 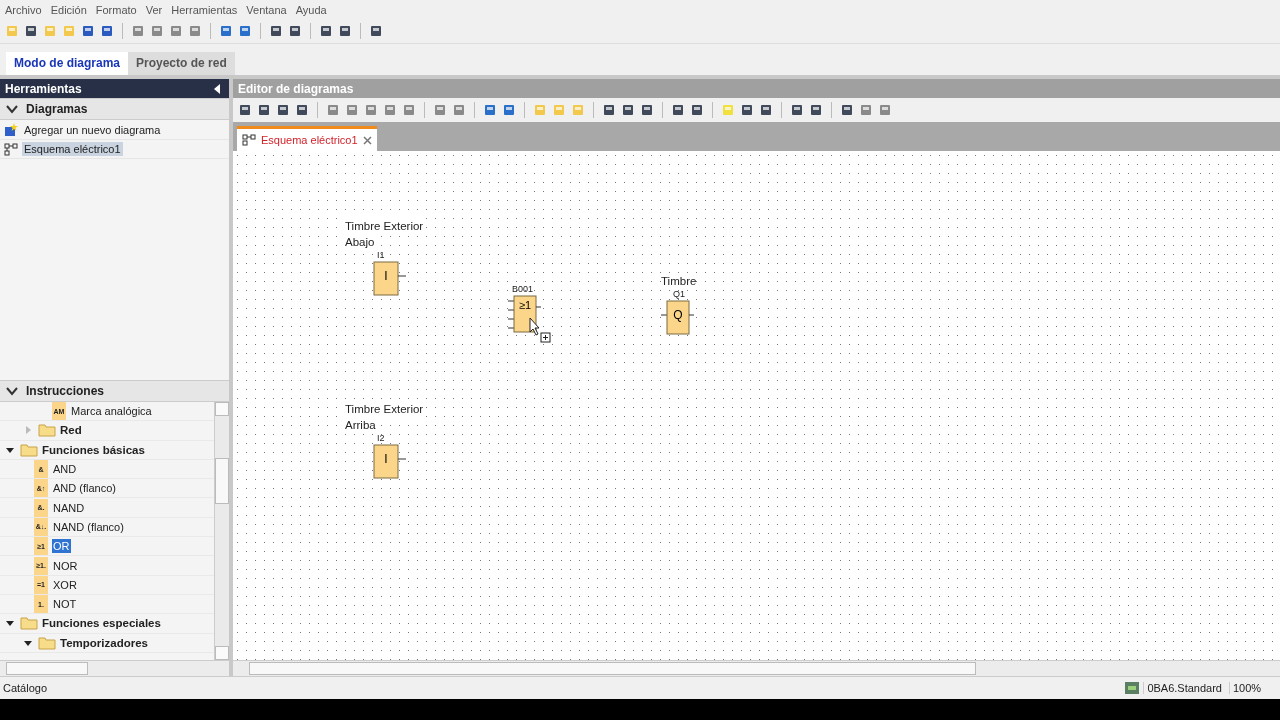 I want to click on menu-item: Formato, so click(x=116, y=9).